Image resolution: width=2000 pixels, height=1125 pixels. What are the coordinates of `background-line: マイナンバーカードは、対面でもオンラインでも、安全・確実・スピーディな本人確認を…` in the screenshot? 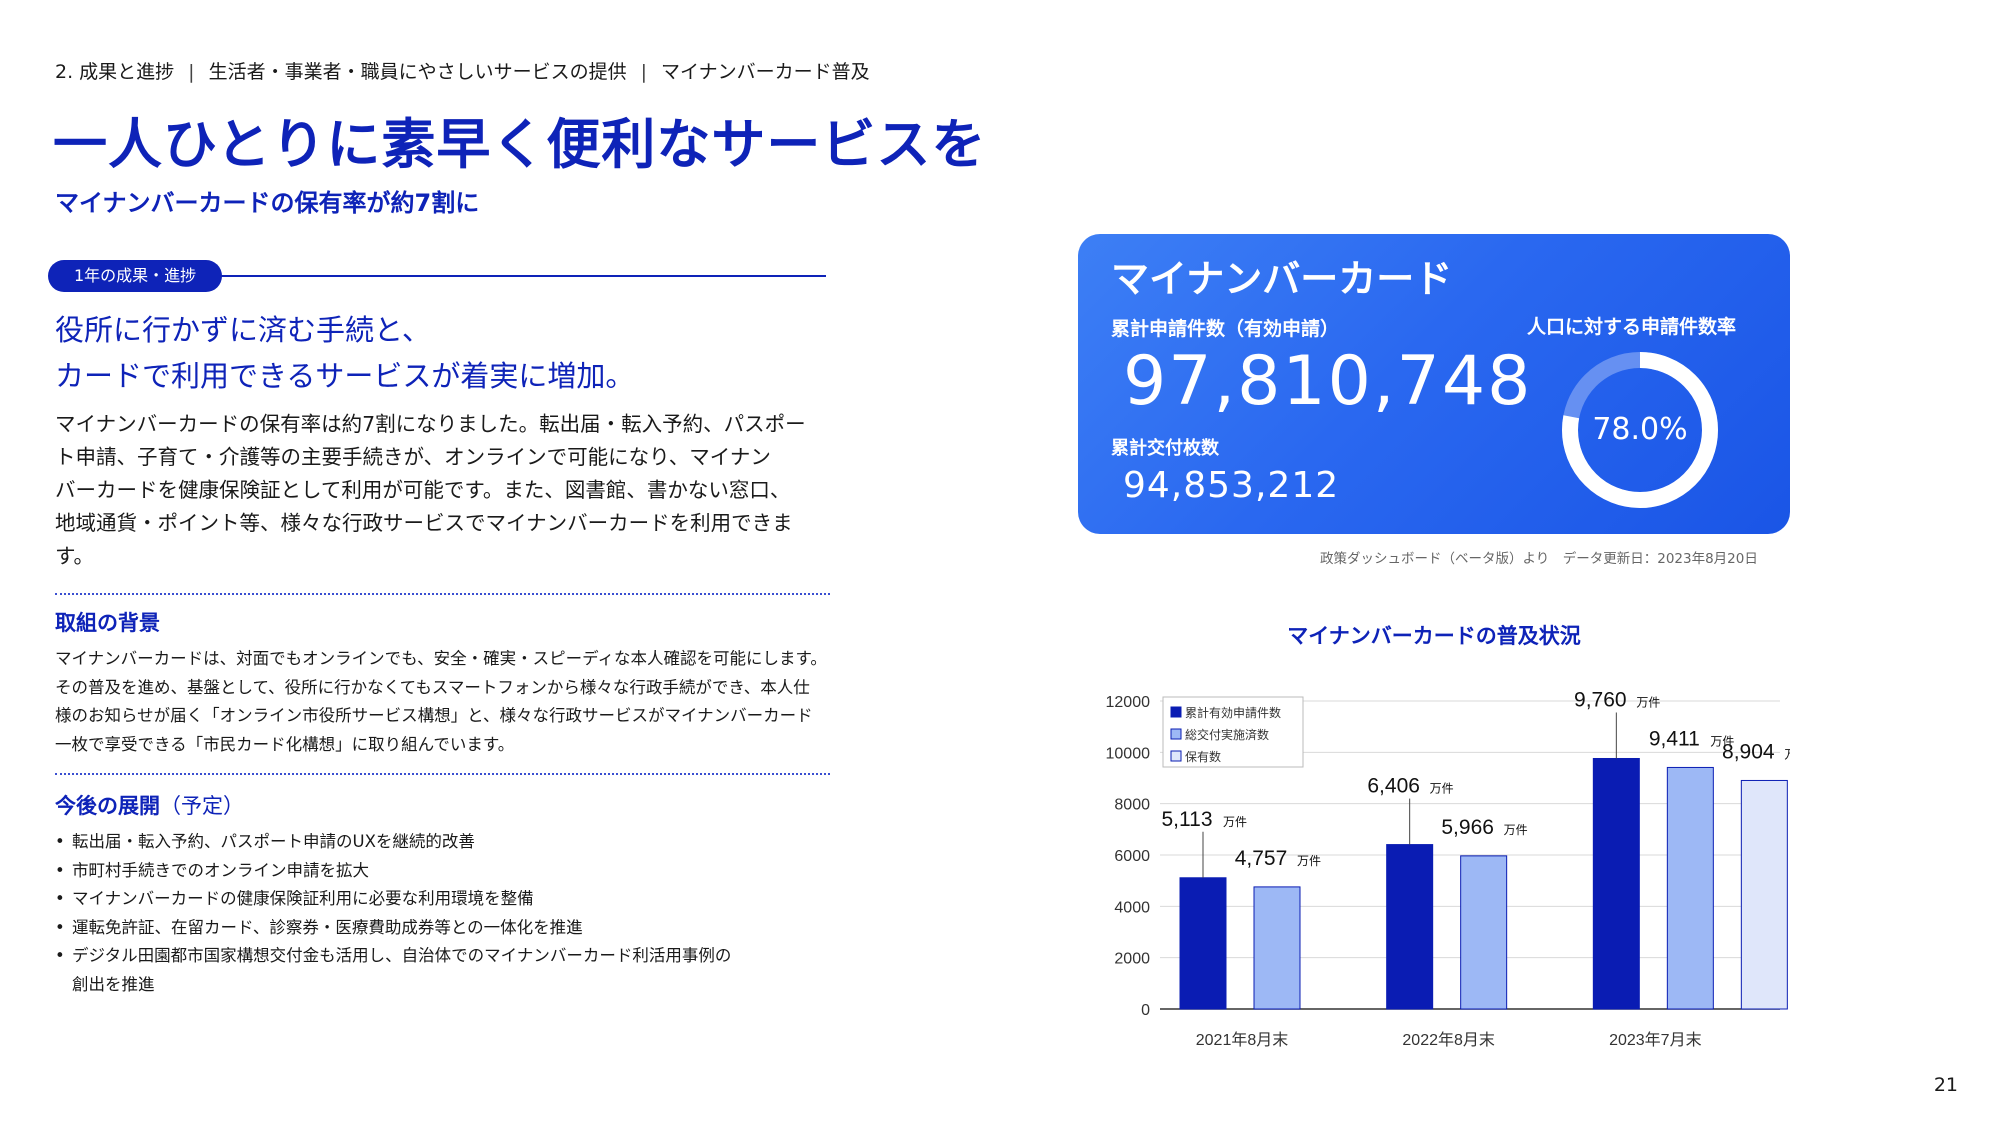 It's located at (441, 658).